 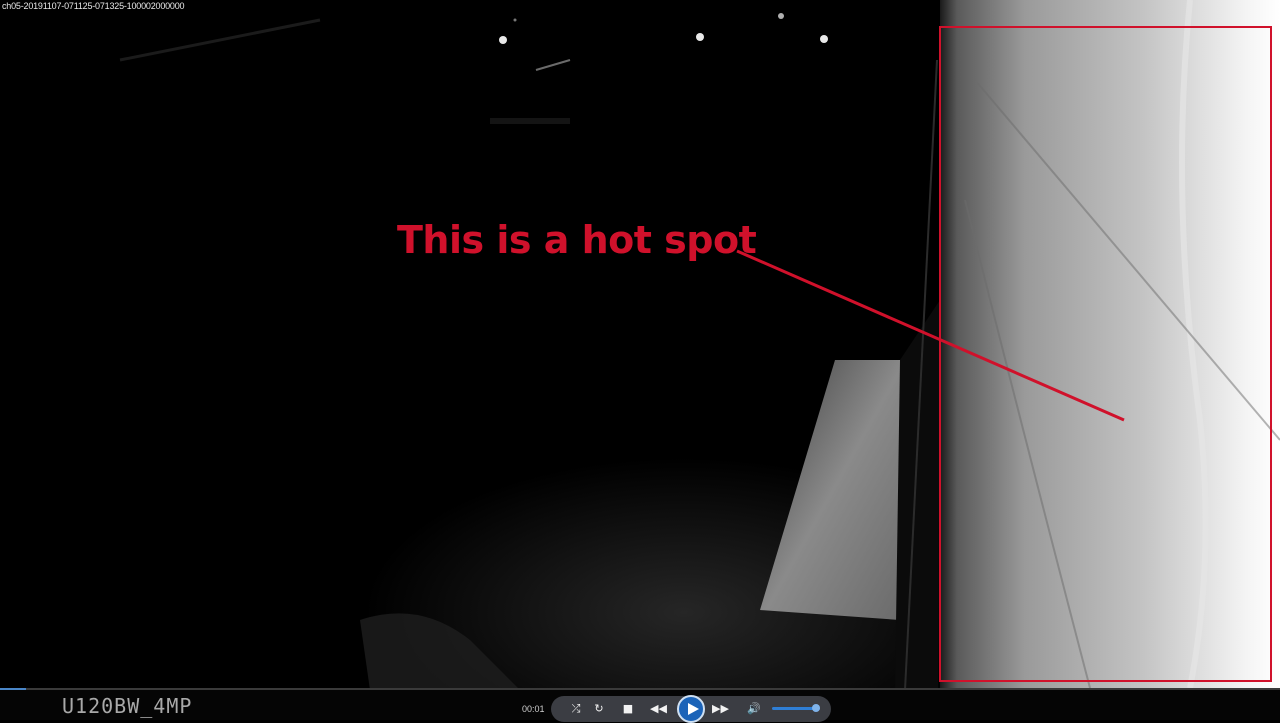 What do you see at coordinates (13, 689) in the screenshot?
I see `seek-progress` at bounding box center [13, 689].